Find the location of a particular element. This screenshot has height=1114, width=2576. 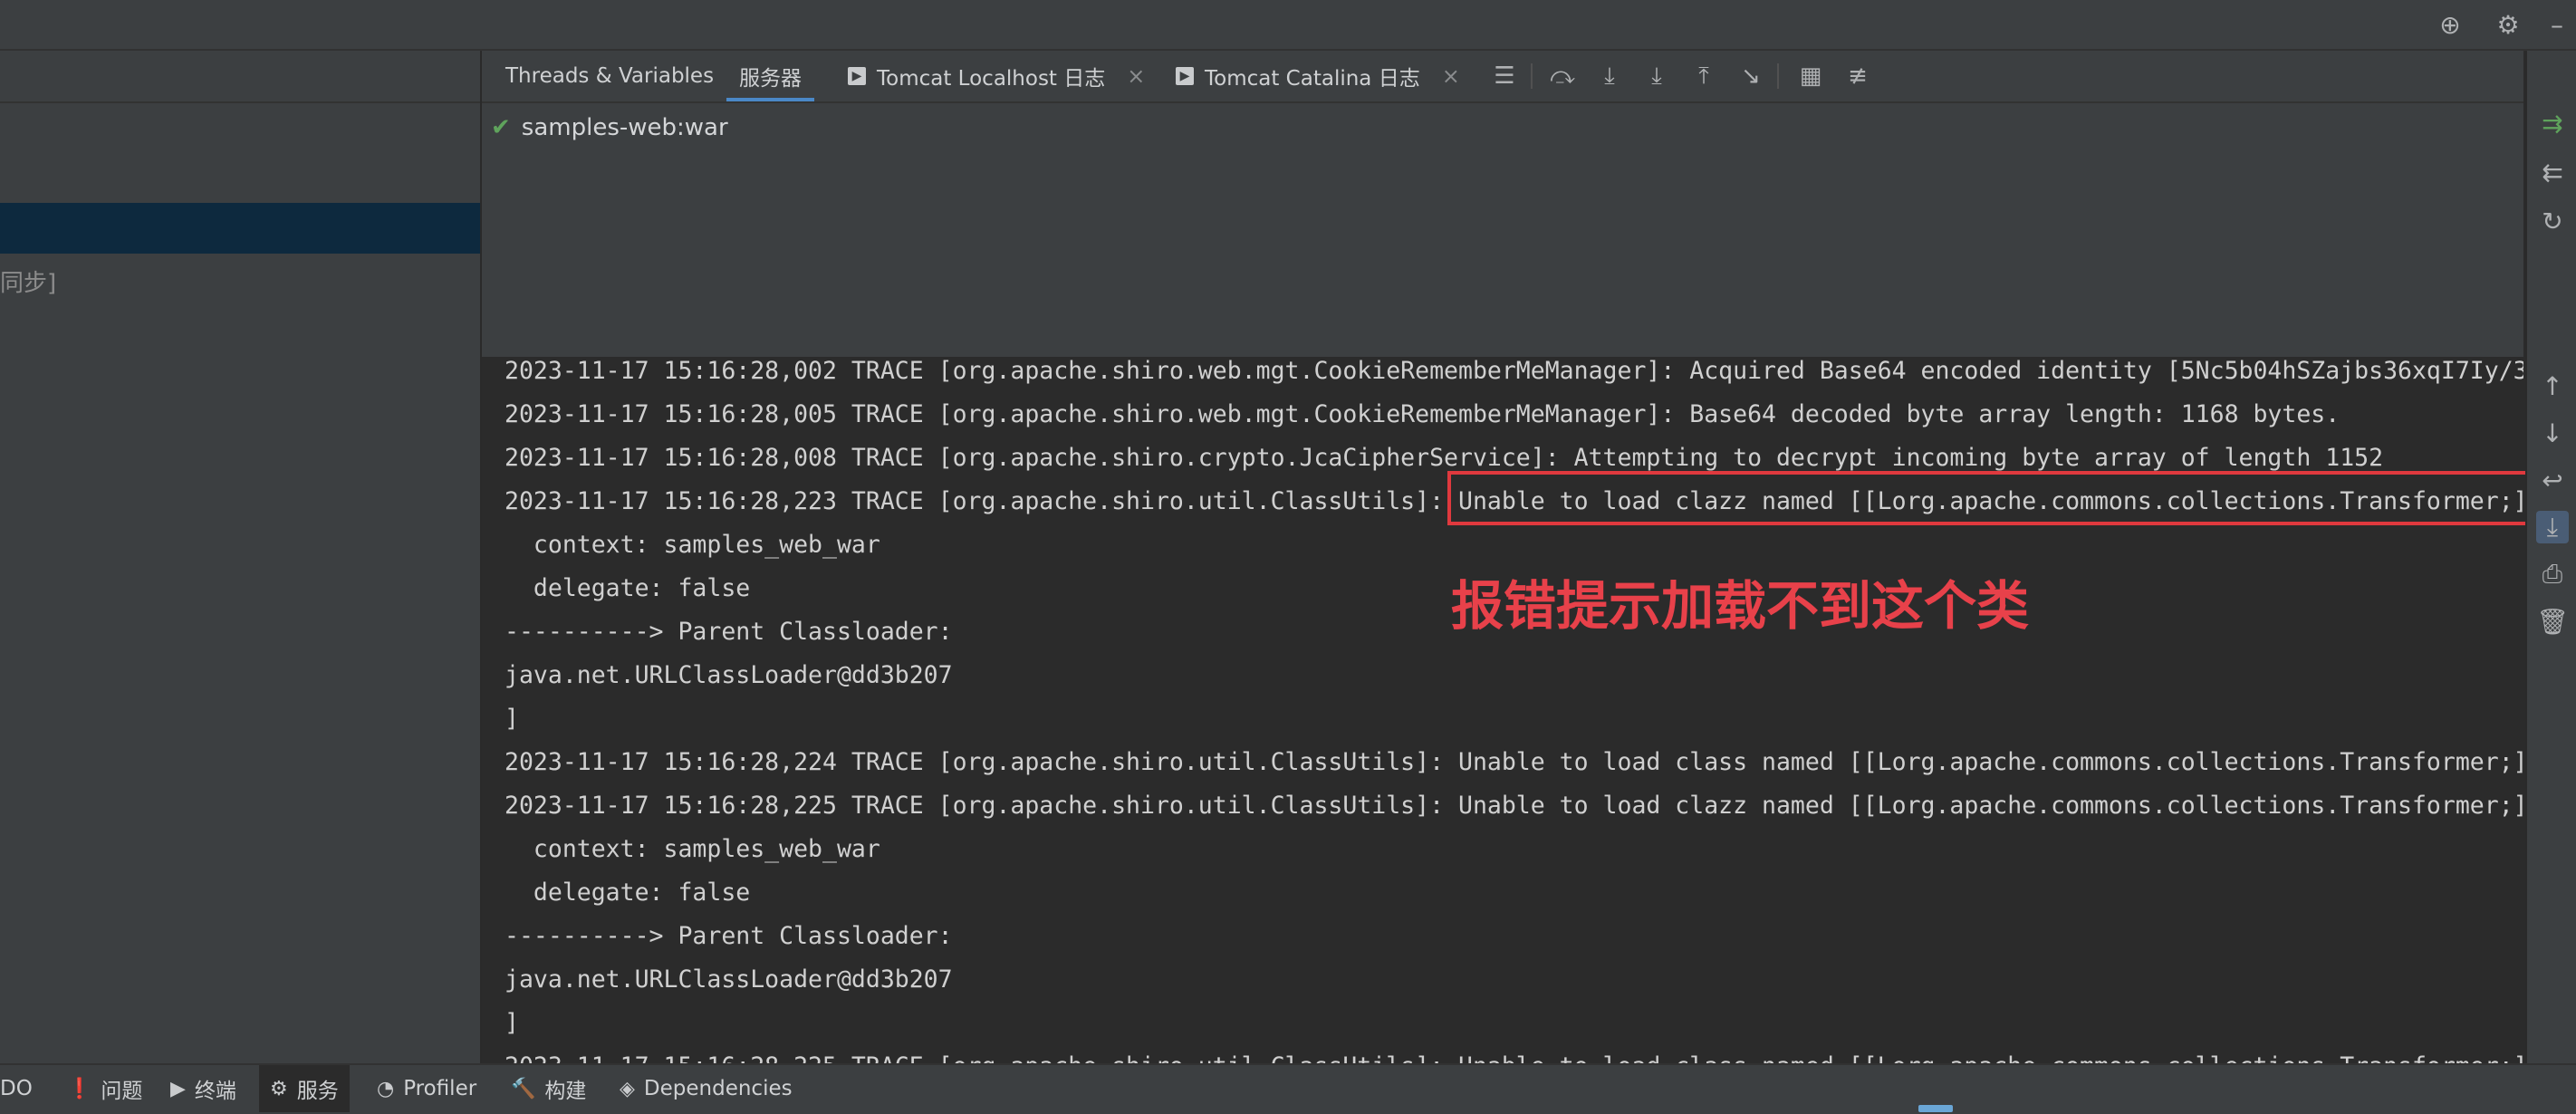

soft-wrap-icon: ↩ is located at coordinates (2552, 480).